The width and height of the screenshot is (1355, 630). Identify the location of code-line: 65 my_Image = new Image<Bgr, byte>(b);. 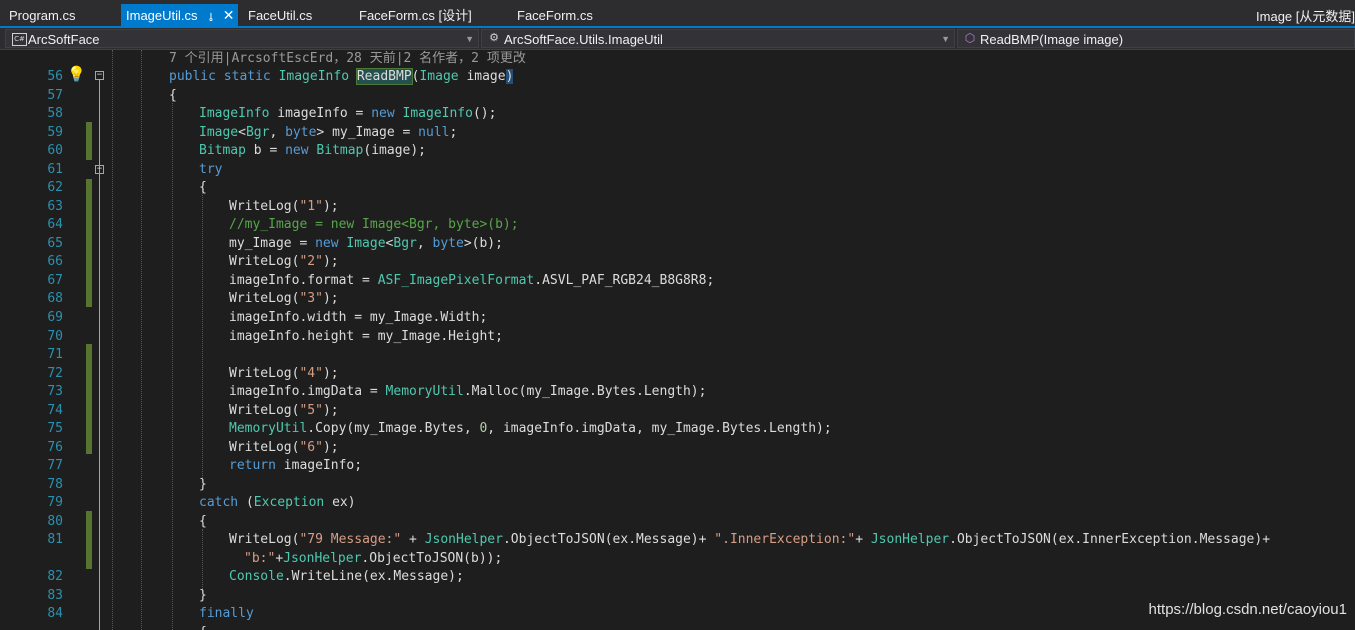
(677, 243).